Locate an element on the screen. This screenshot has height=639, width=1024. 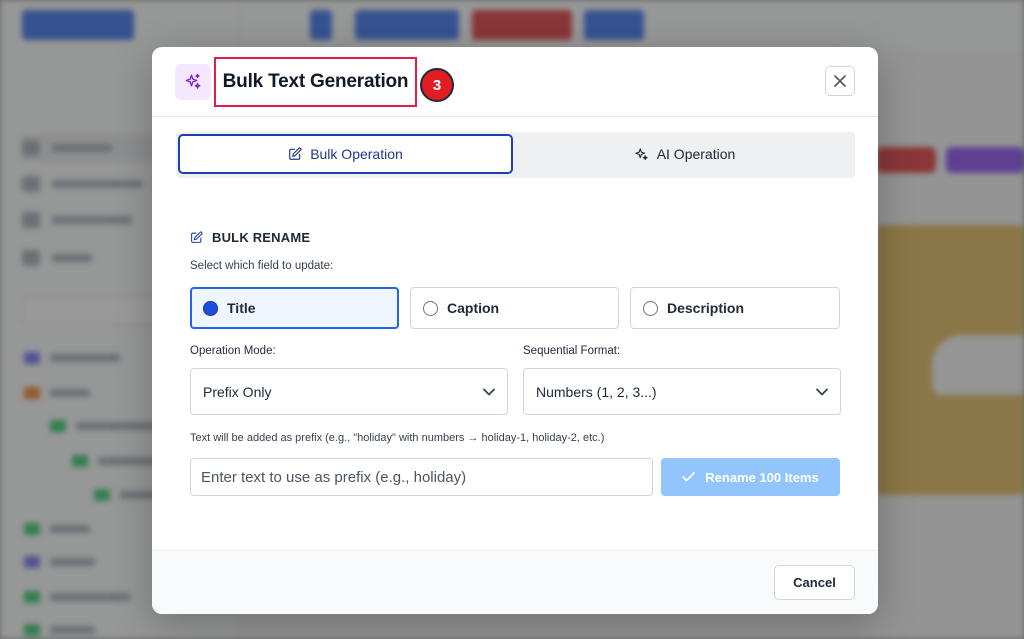
close-button is located at coordinates (840, 81).